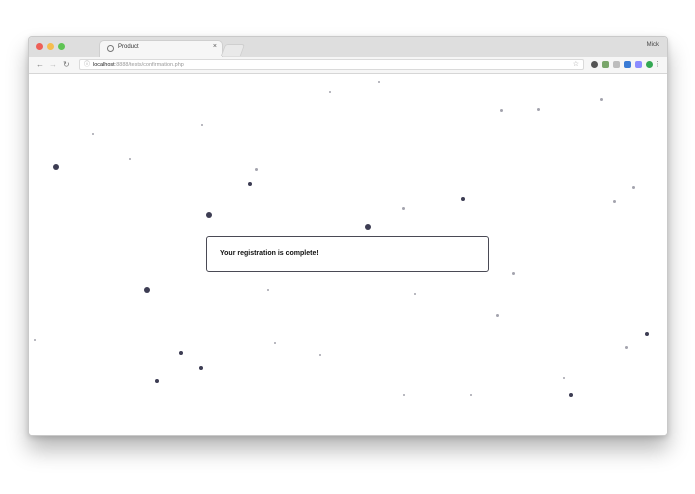 Image resolution: width=695 pixels, height=494 pixels. Describe the element at coordinates (653, 45) in the screenshot. I see `profile-name: Mick` at that location.